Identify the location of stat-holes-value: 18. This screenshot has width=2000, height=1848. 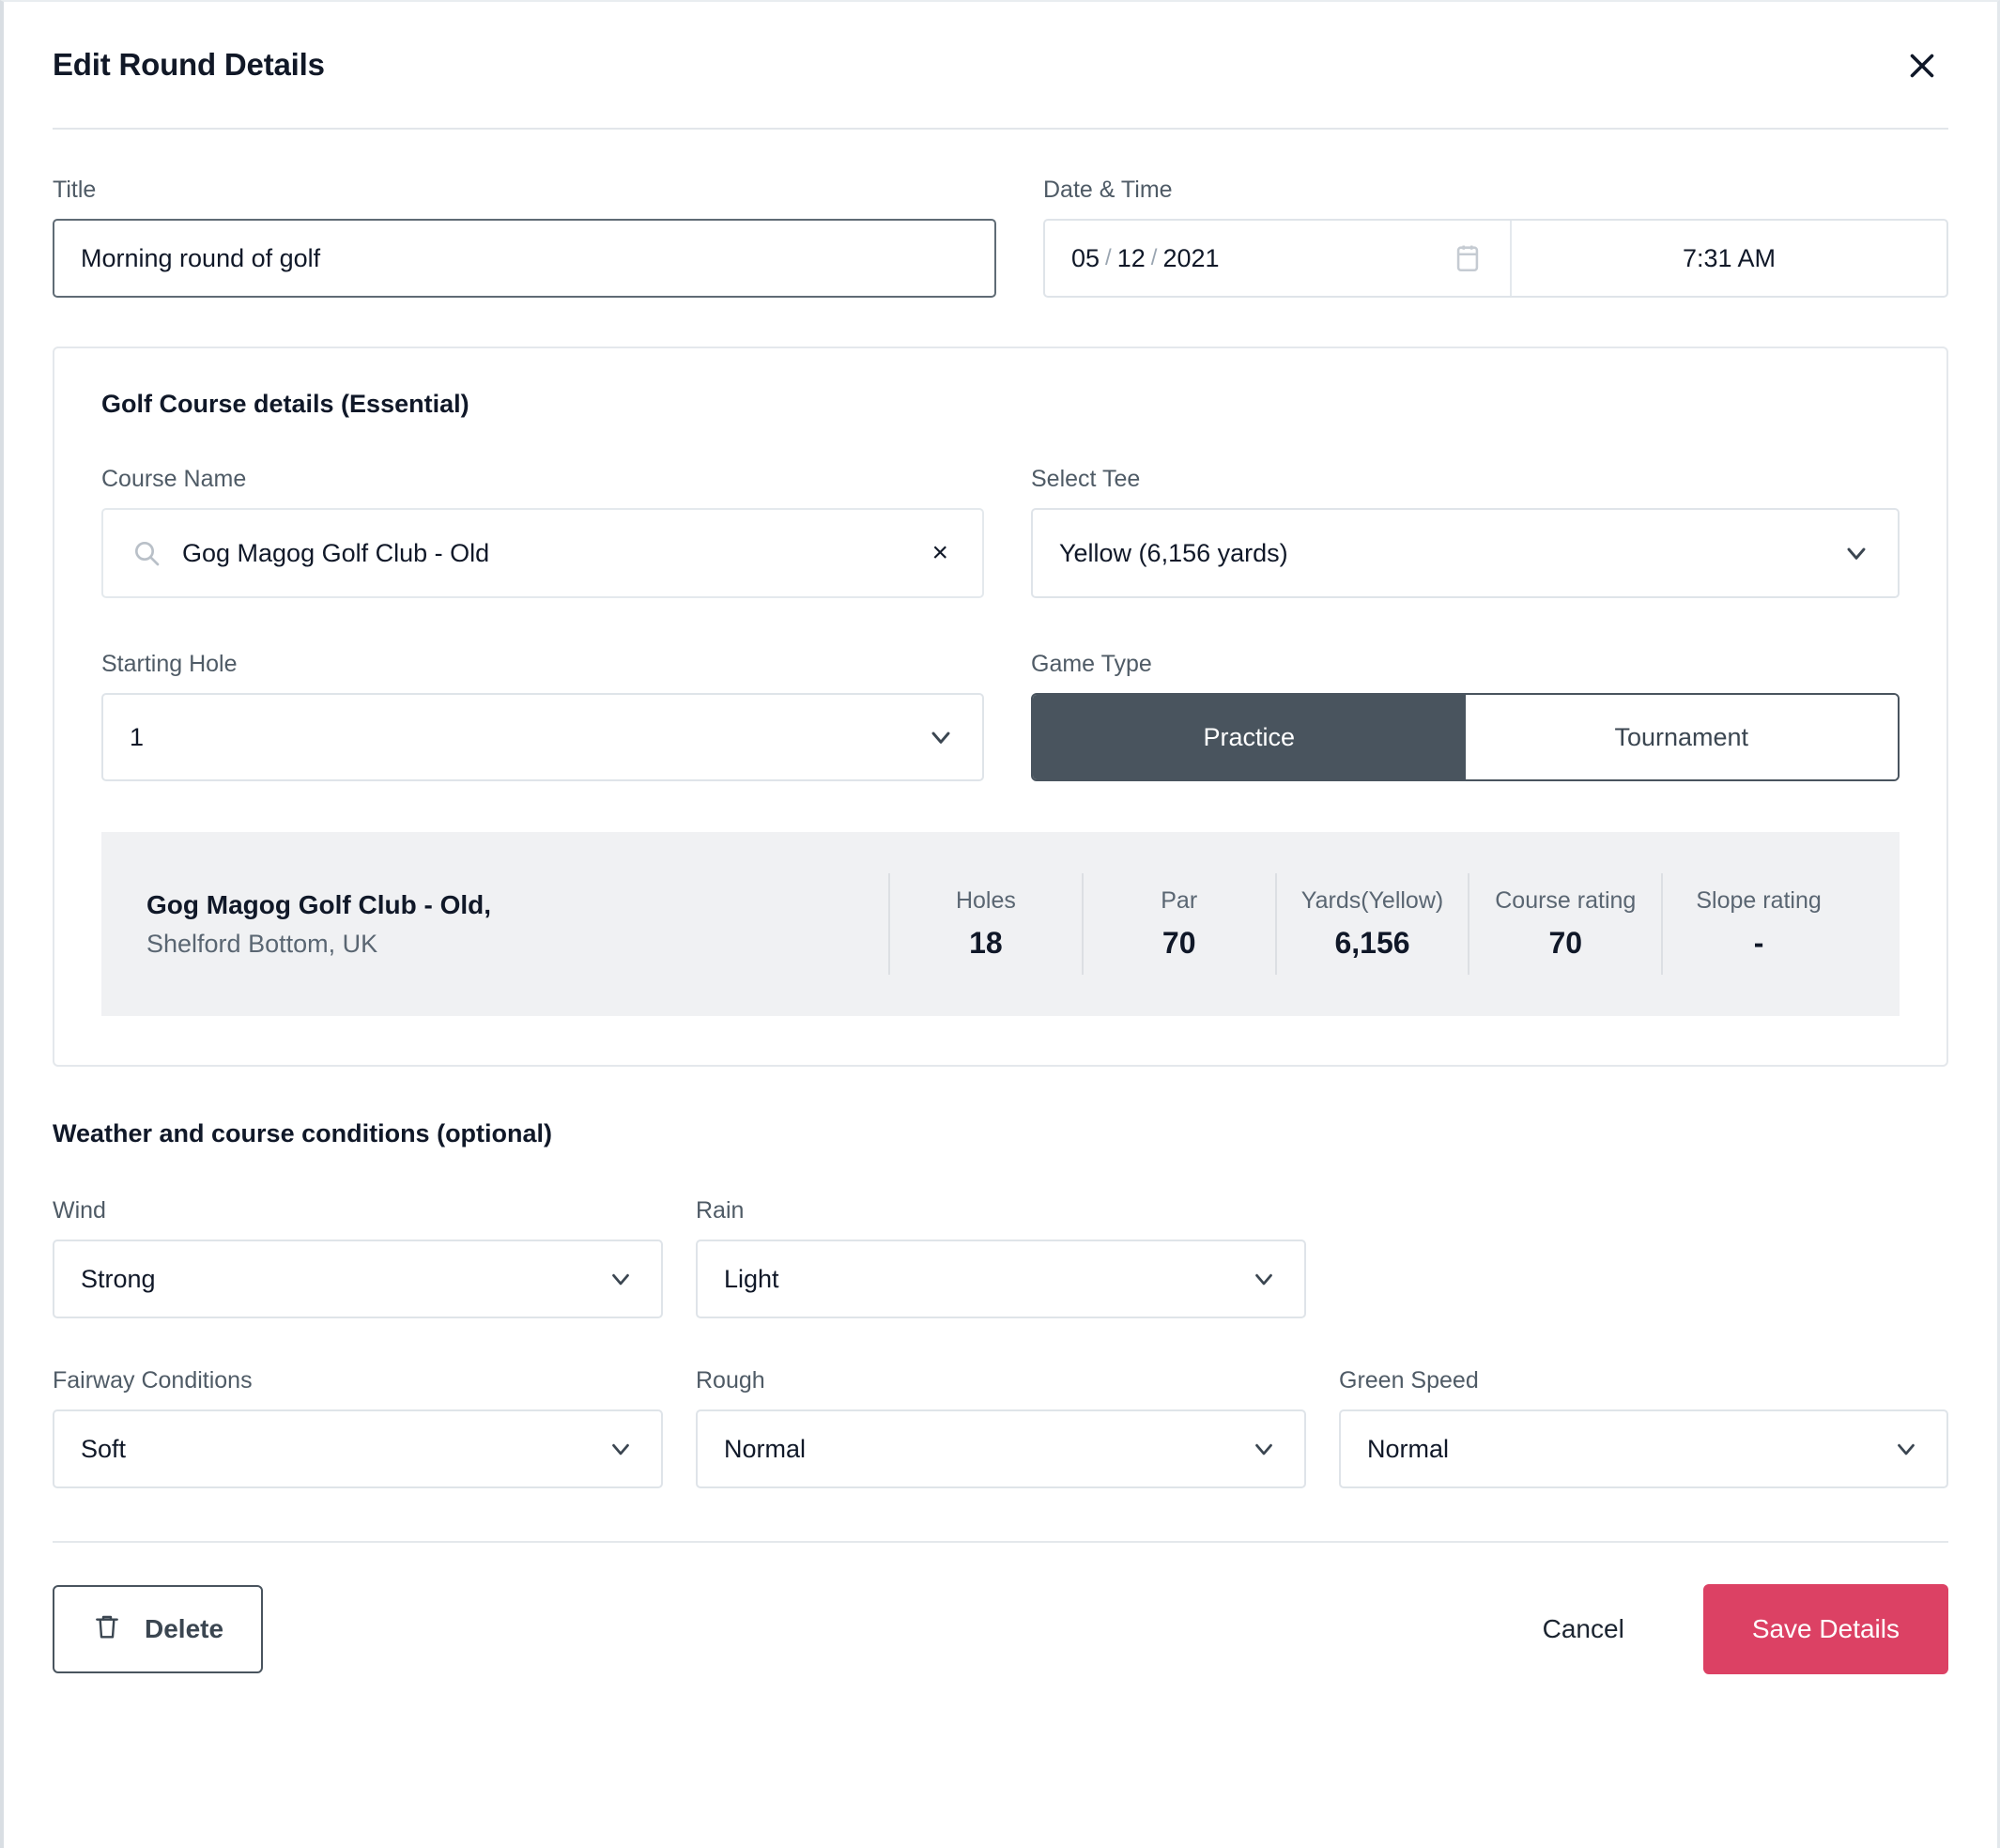
(986, 943).